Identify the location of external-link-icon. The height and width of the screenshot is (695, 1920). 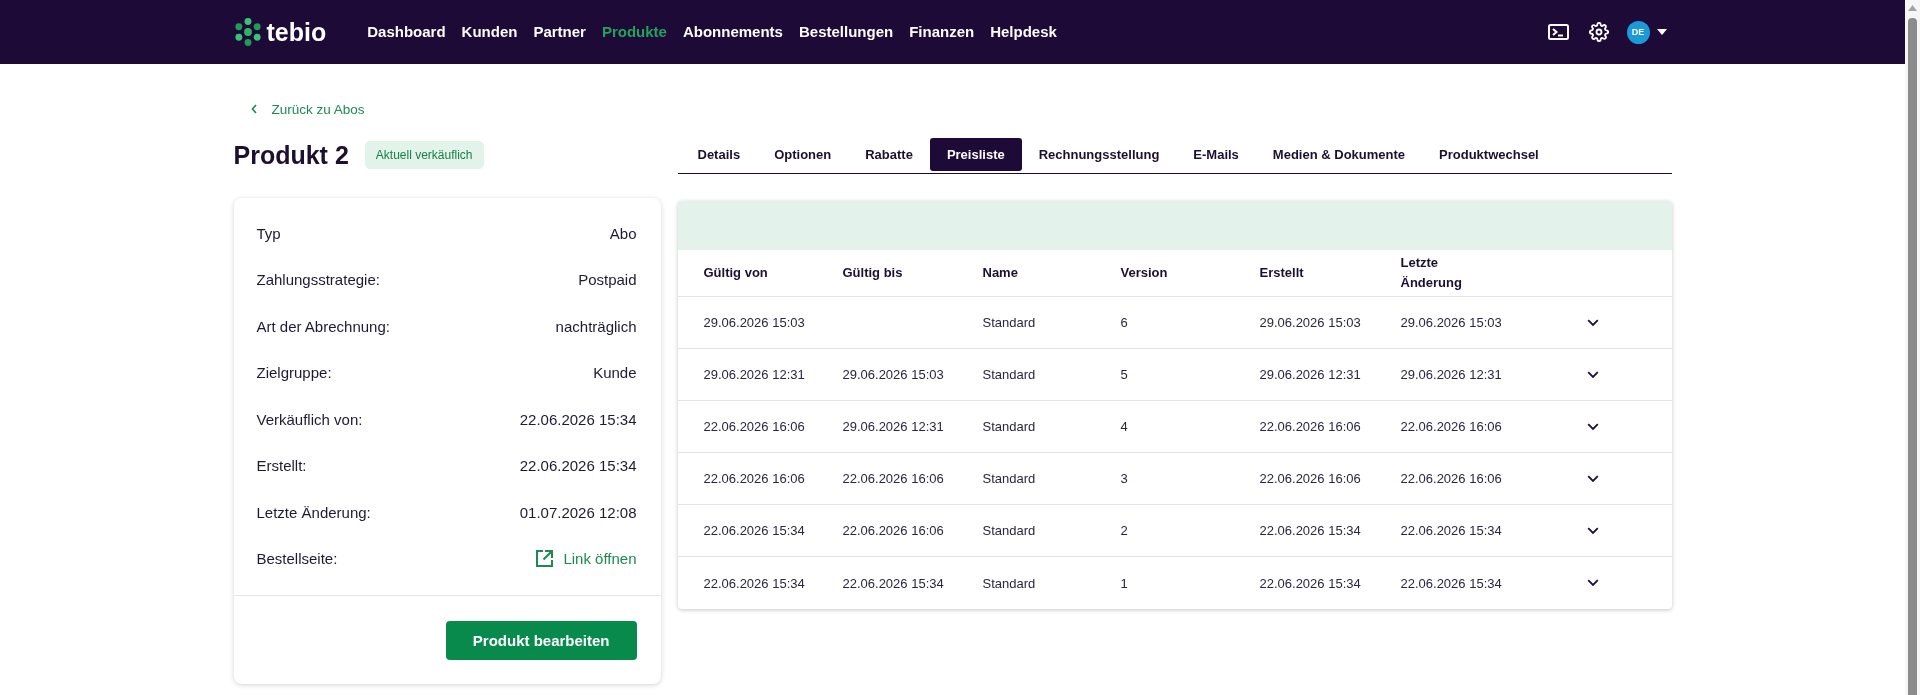
(545, 559).